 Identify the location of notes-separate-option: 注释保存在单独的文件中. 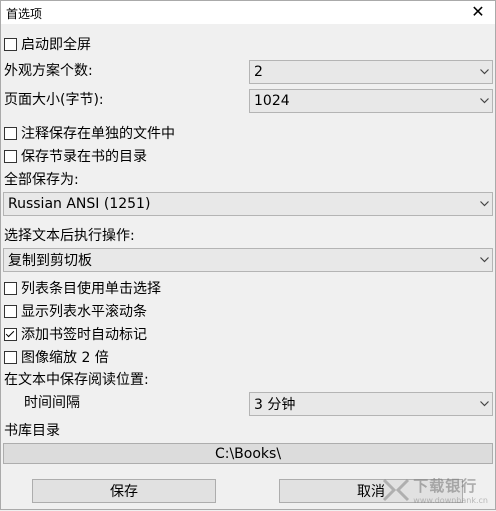
(89, 133).